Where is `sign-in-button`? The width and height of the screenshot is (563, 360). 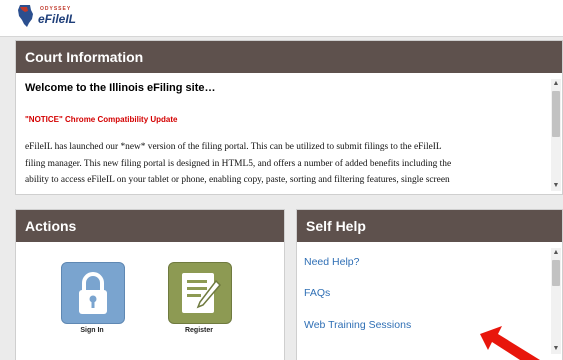 sign-in-button is located at coordinates (93, 293).